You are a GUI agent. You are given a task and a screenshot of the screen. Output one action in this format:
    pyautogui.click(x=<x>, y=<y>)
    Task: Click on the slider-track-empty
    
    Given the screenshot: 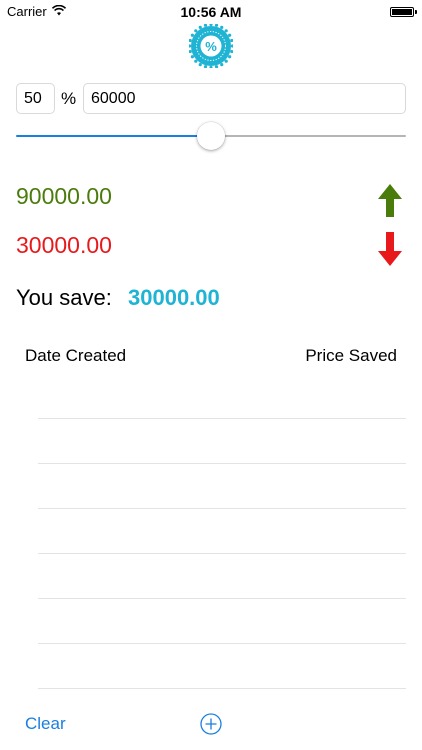 What is the action you would take?
    pyautogui.click(x=308, y=136)
    